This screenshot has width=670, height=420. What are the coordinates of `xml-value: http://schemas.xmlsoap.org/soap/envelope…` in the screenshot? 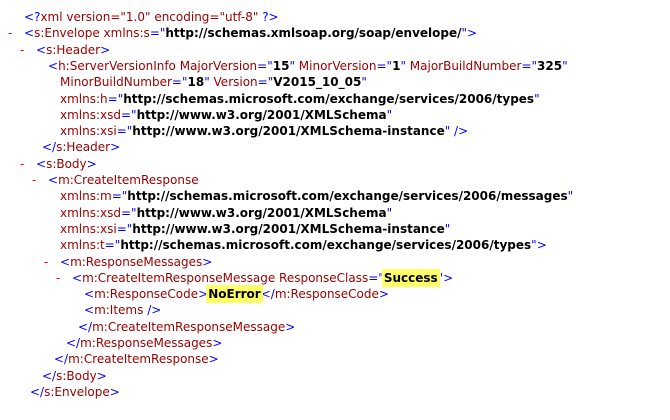 It's located at (313, 33).